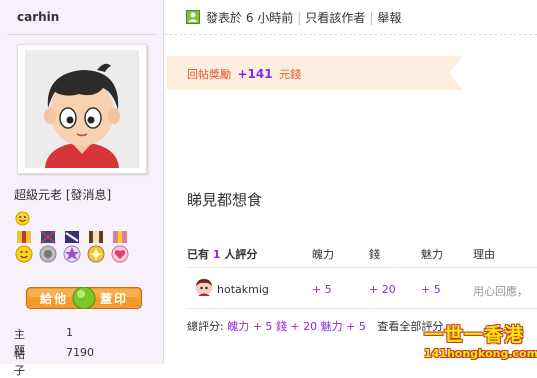  I want to click on reward-text: 回帖獎勵 +141 元錢, so click(244, 74).